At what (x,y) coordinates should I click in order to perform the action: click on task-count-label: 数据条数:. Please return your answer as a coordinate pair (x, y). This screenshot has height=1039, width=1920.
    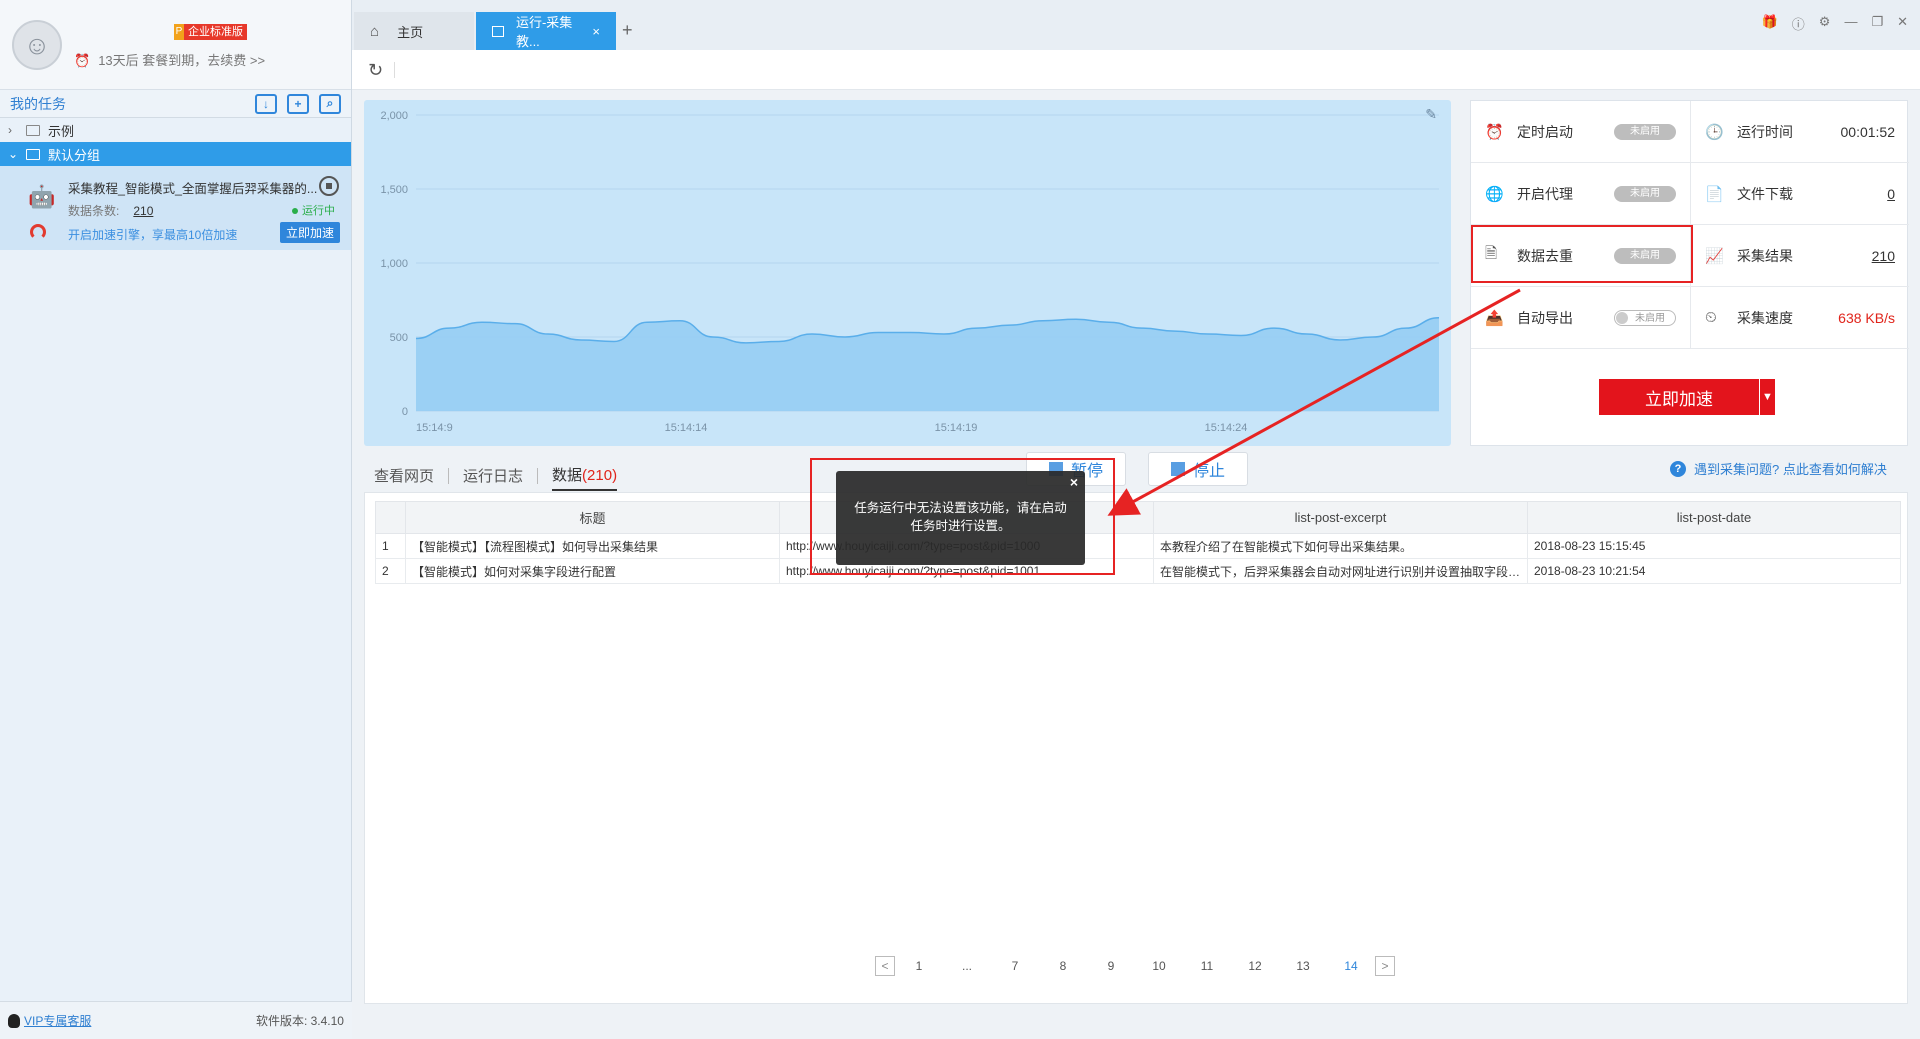
    Looking at the image, I should click on (94, 211).